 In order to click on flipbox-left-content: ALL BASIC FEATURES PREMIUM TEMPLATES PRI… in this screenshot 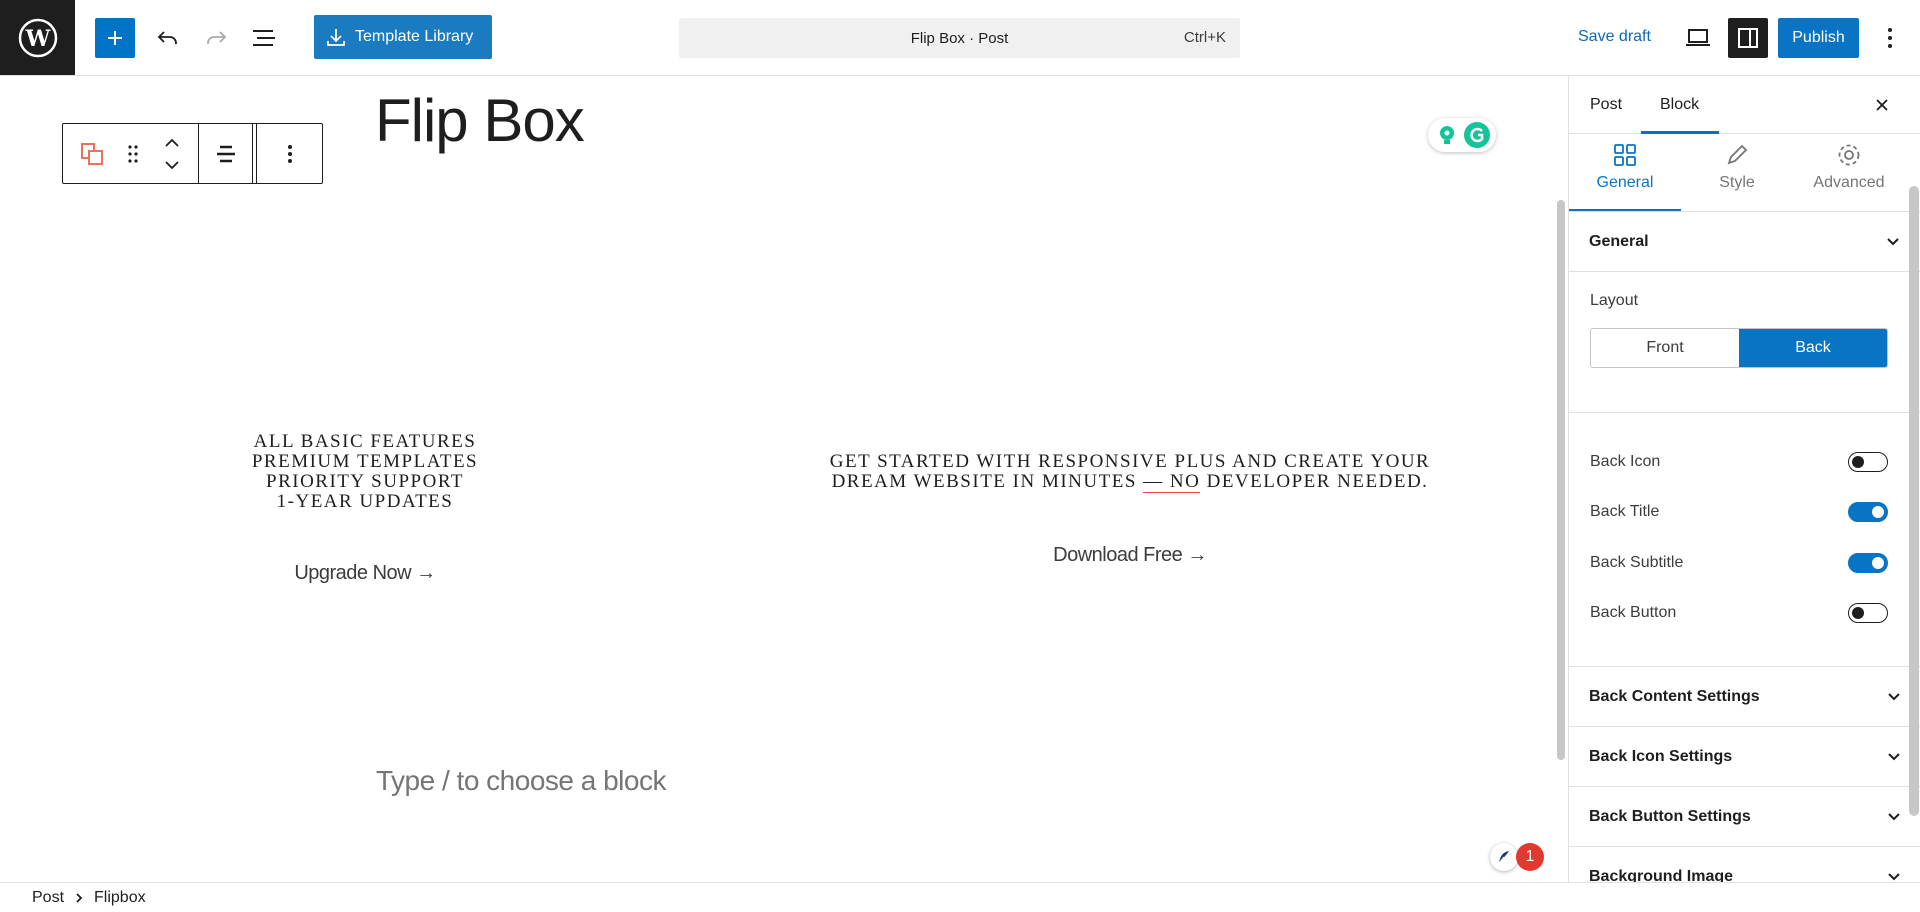, I will do `click(365, 472)`.